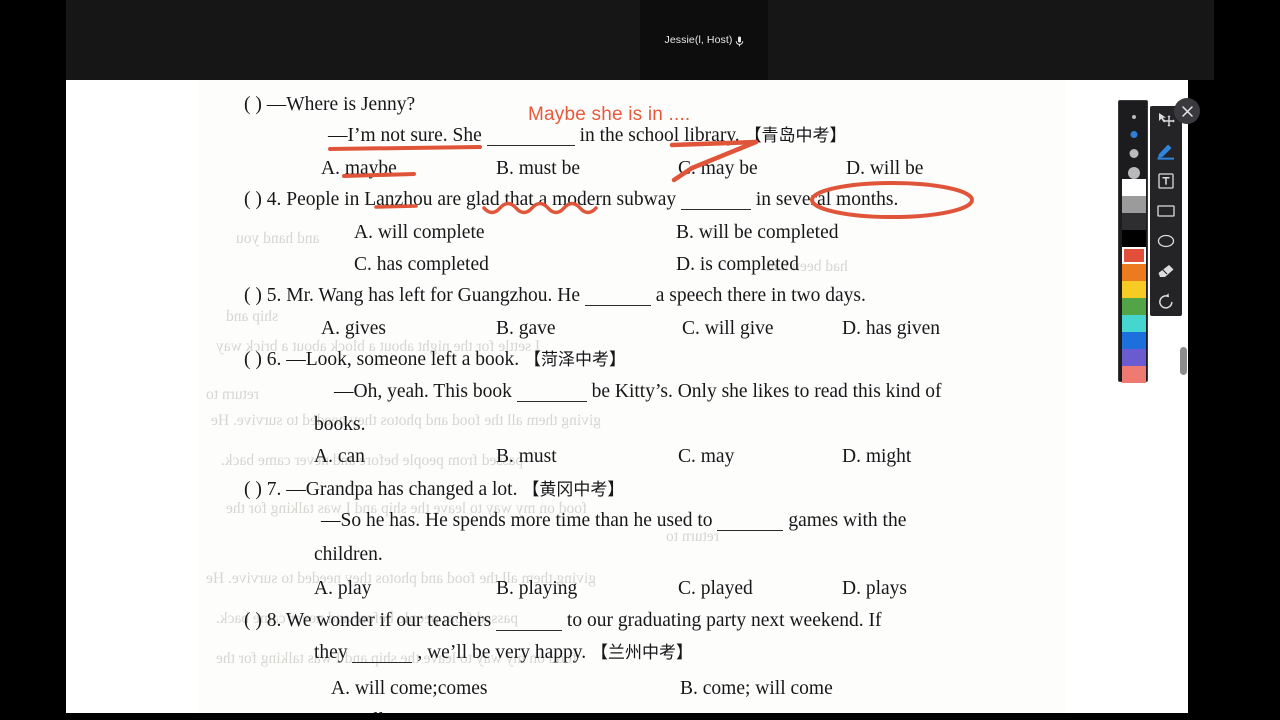 The height and width of the screenshot is (720, 1280). I want to click on q5-option-a: A. gives, so click(353, 329).